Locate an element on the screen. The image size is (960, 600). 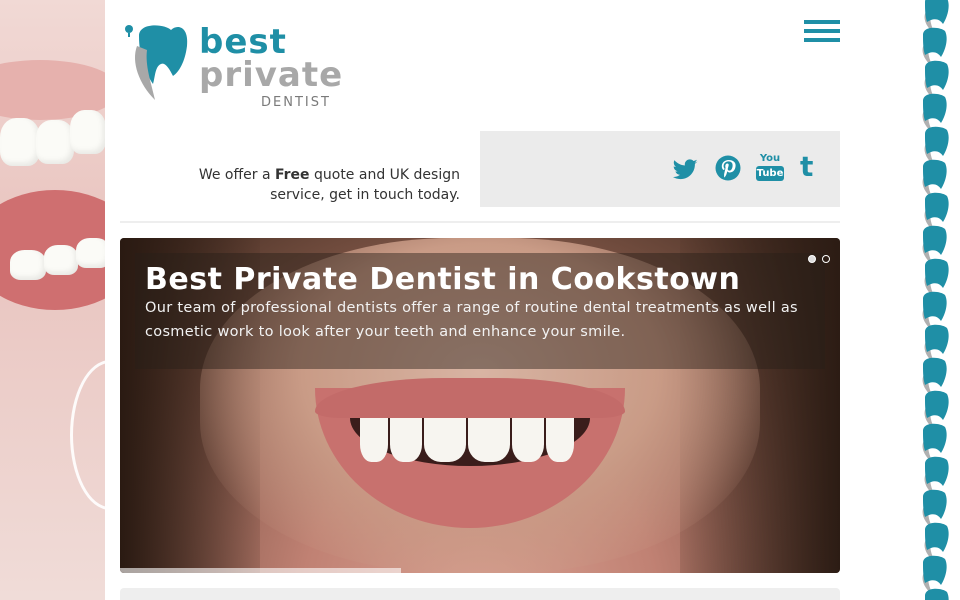
social-links-bar: You Tube t is located at coordinates (660, 169).